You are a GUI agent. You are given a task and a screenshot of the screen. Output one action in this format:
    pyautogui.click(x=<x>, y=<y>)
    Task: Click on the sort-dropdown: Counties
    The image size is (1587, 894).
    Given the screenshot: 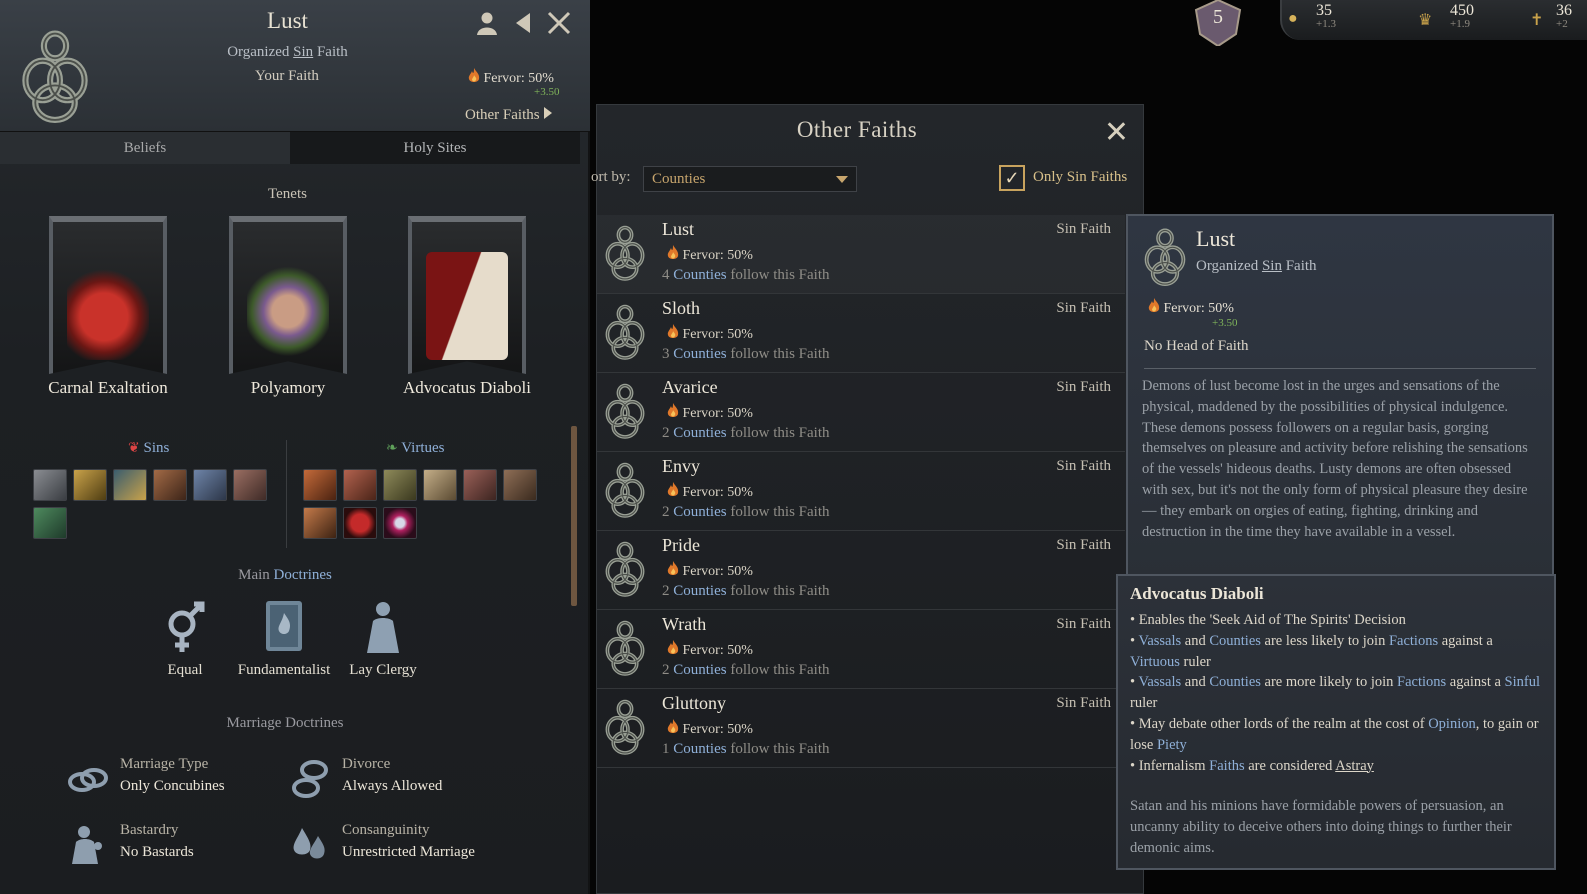 What is the action you would take?
    pyautogui.click(x=750, y=179)
    